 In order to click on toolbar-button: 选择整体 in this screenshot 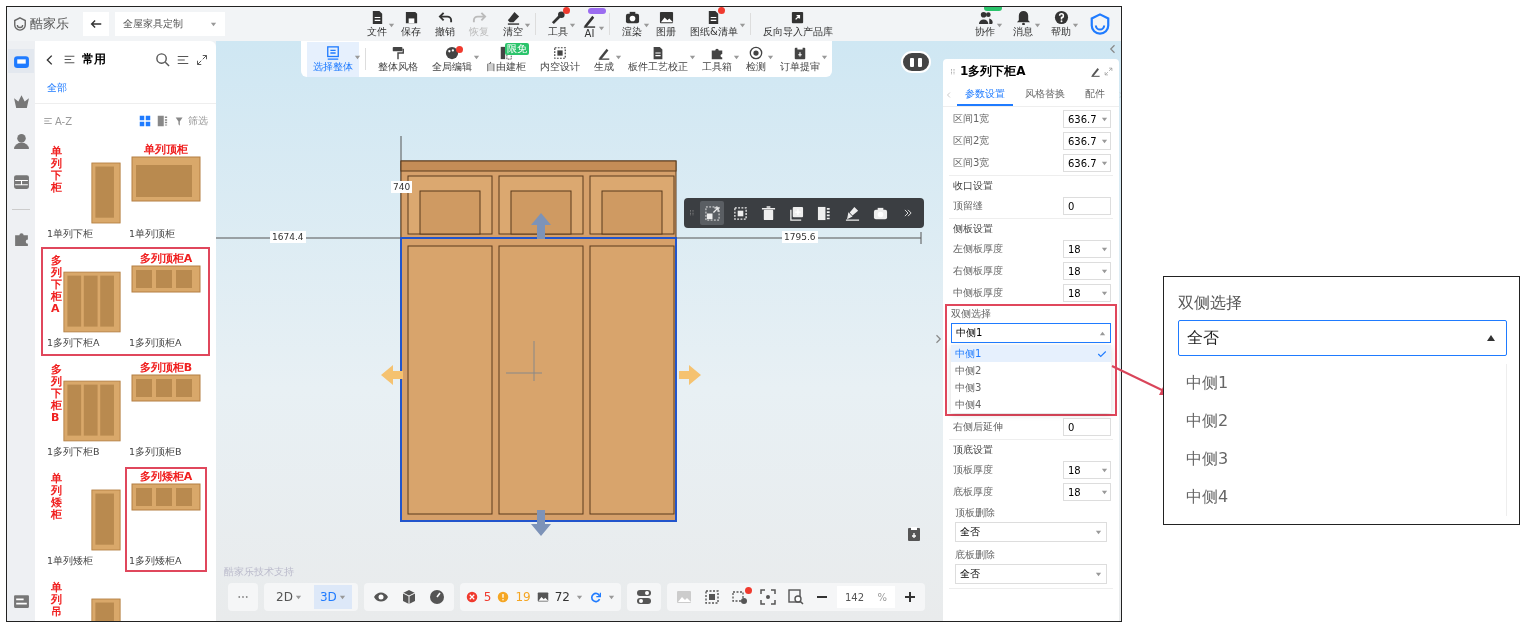, I will do `click(333, 59)`.